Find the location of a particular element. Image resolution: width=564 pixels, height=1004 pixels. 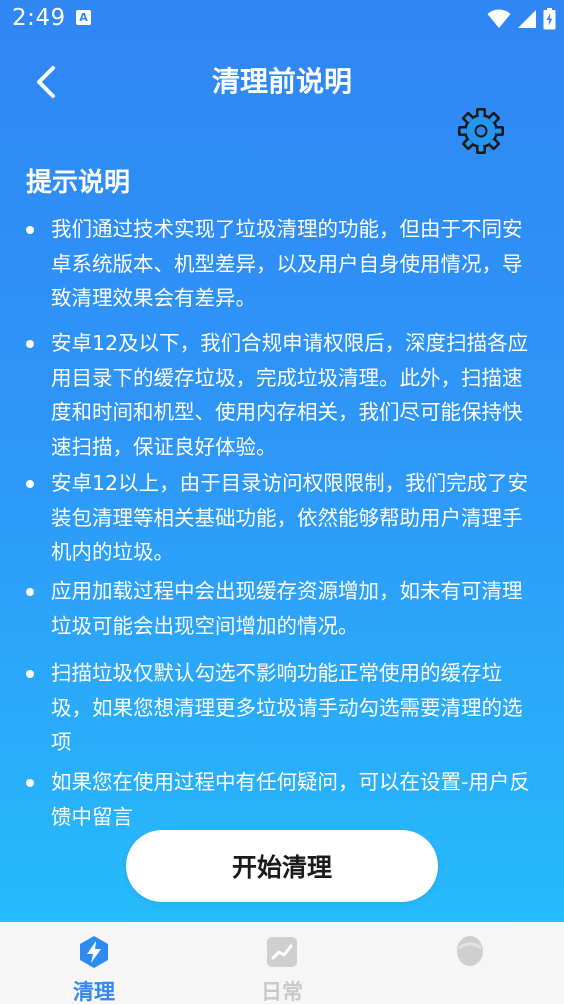

status-icons is located at coordinates (521, 19).